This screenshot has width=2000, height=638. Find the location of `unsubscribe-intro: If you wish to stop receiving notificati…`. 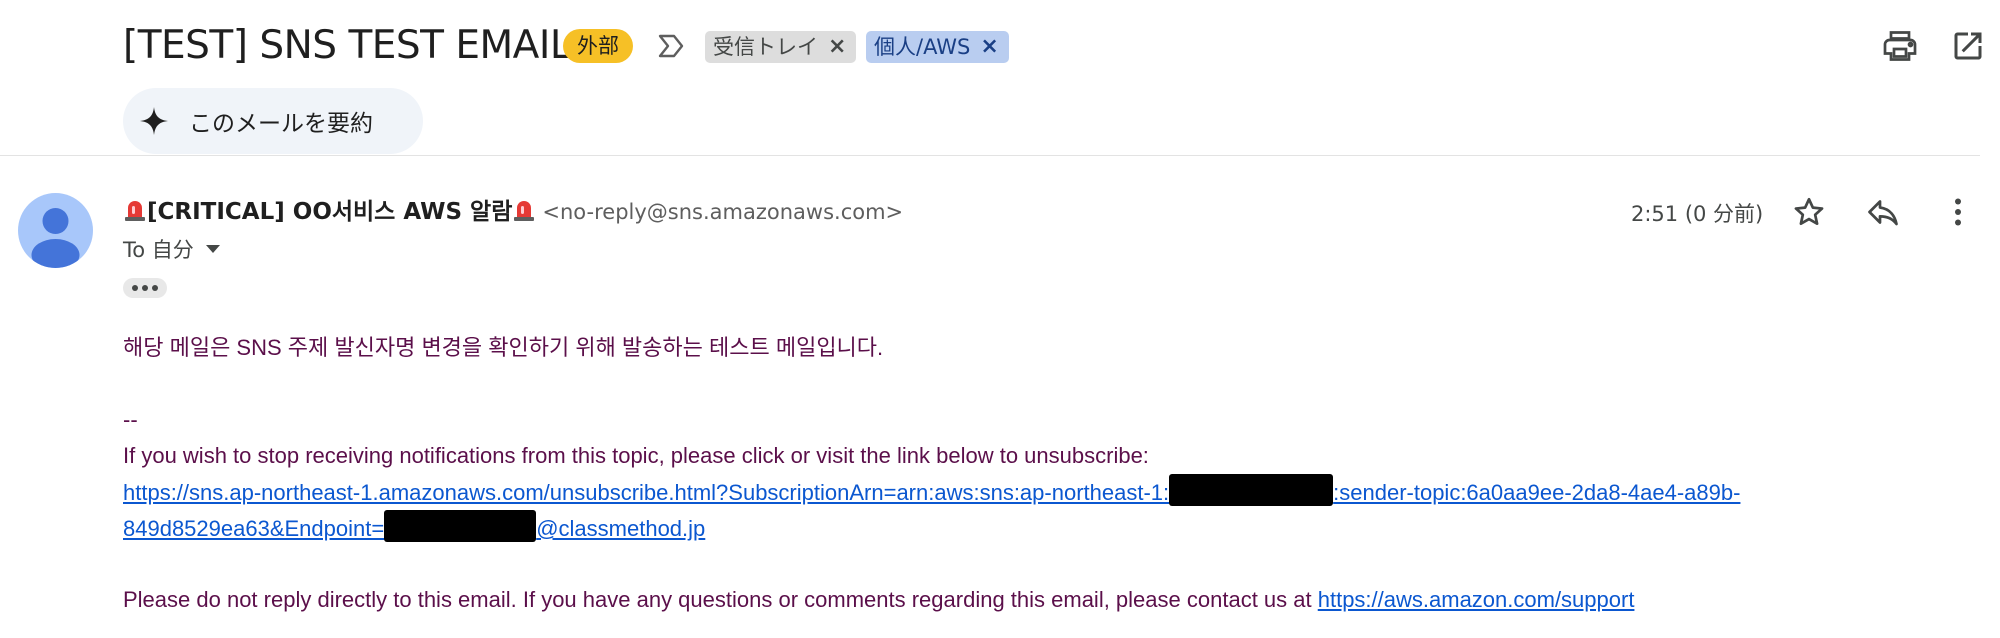

unsubscribe-intro: If you wish to stop receiving notificati… is located at coordinates (636, 455).